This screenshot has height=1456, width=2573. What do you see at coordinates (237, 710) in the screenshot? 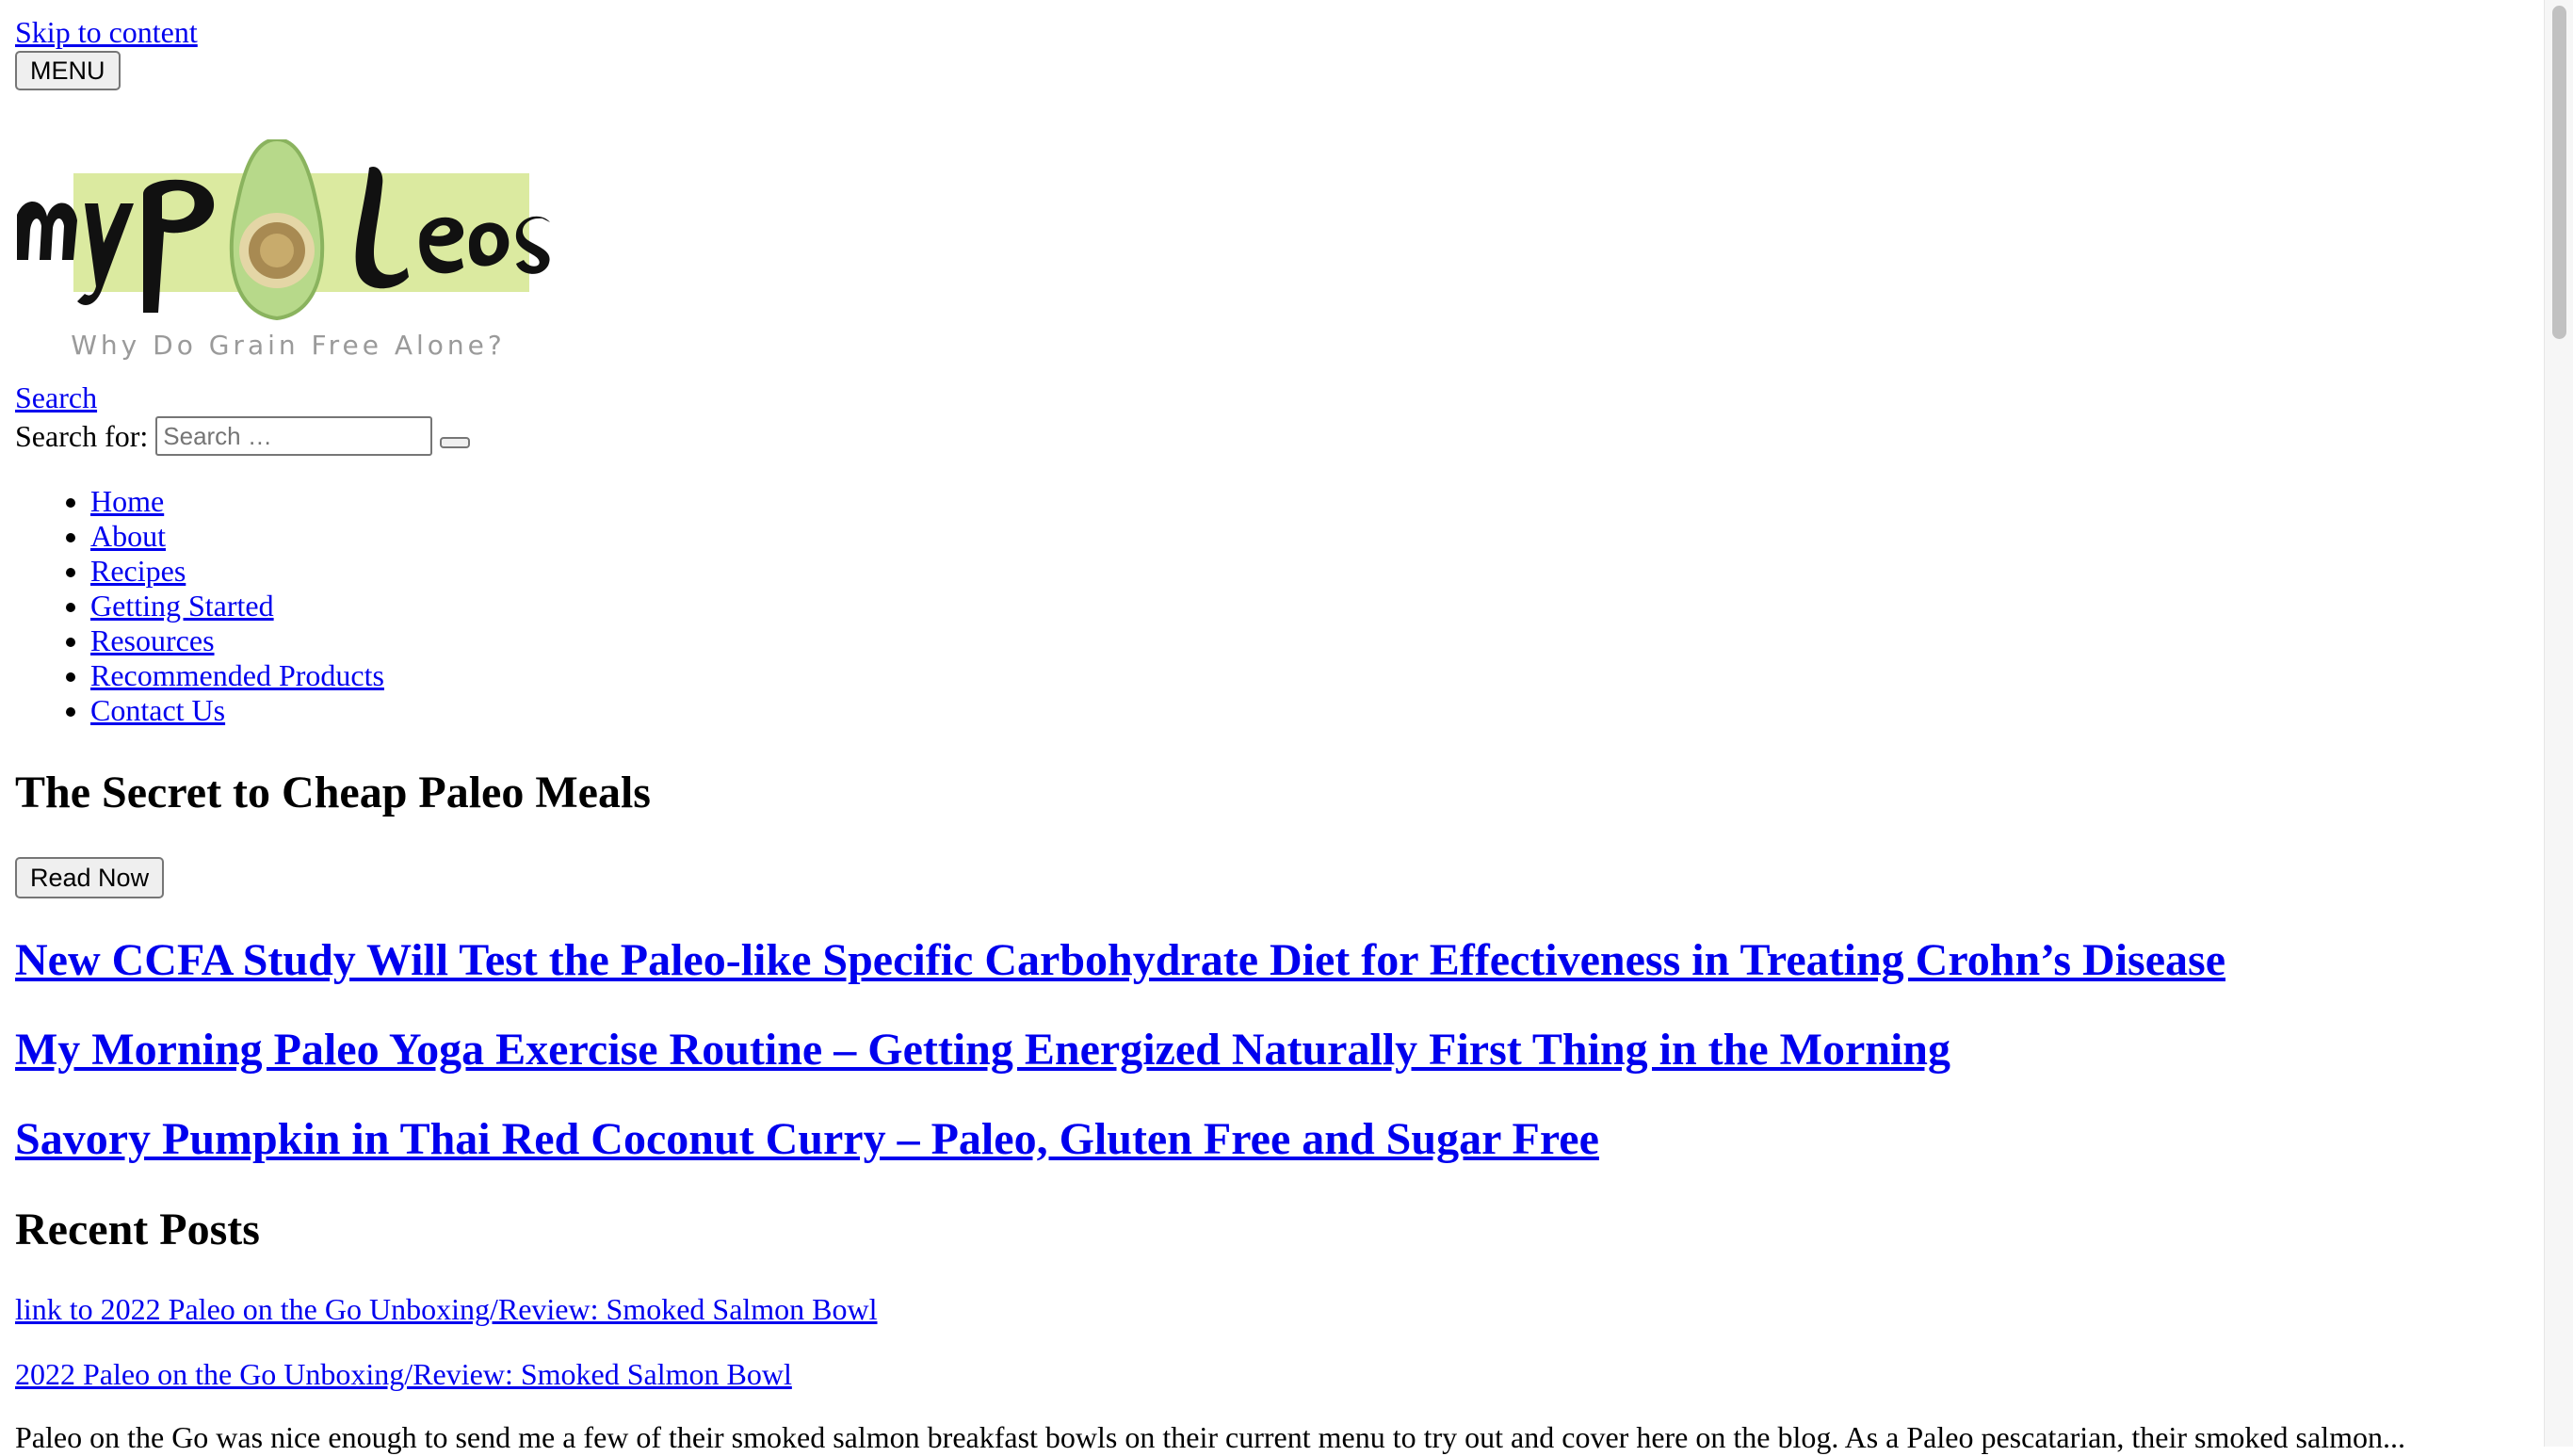
I see `nav-item-contact-us: Contact Us` at bounding box center [237, 710].